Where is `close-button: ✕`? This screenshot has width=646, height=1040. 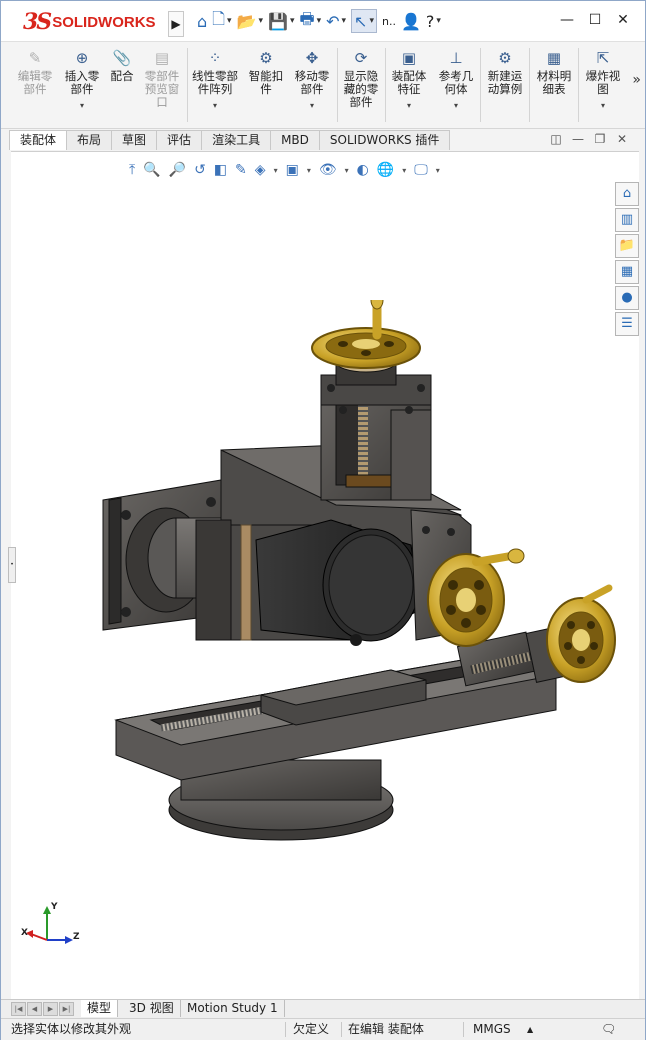
close-button: ✕ is located at coordinates (623, 20).